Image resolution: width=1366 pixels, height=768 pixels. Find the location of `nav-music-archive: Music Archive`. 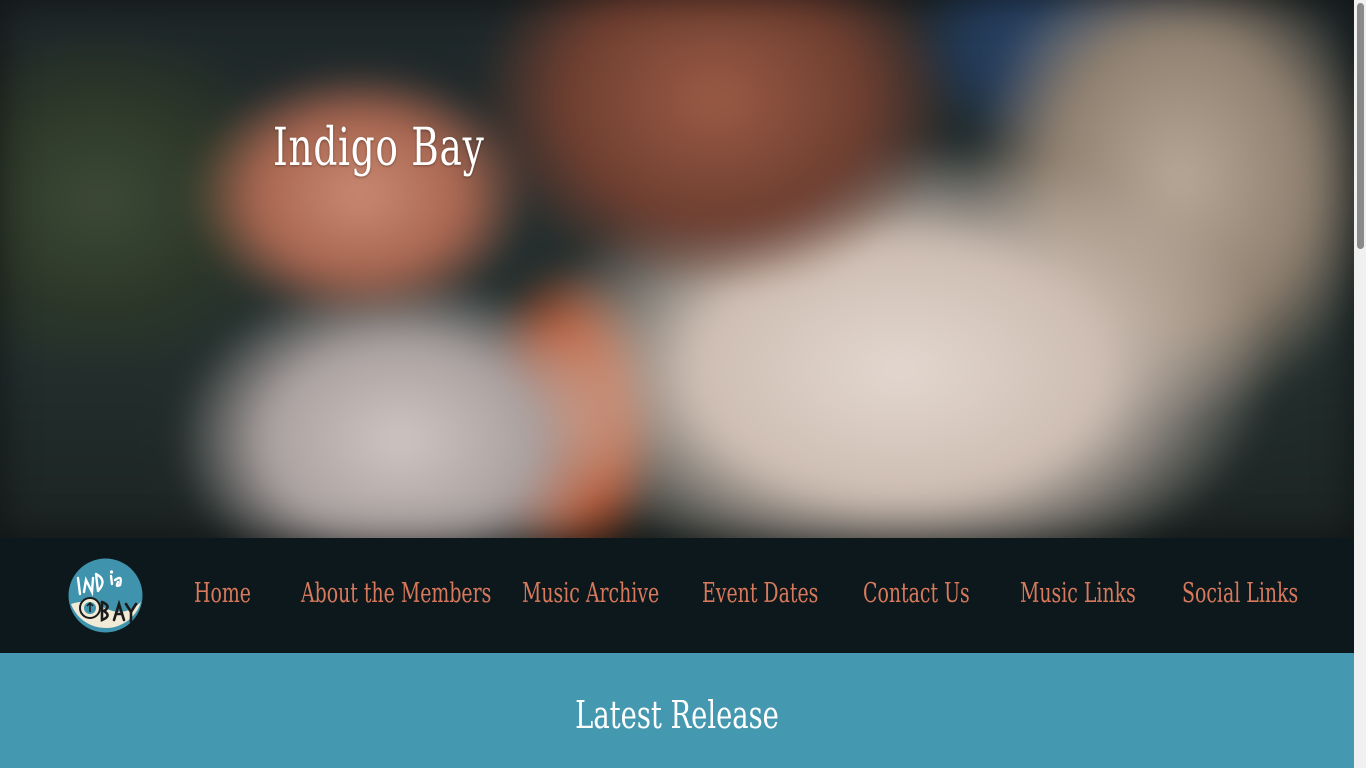

nav-music-archive: Music Archive is located at coordinates (590, 594).